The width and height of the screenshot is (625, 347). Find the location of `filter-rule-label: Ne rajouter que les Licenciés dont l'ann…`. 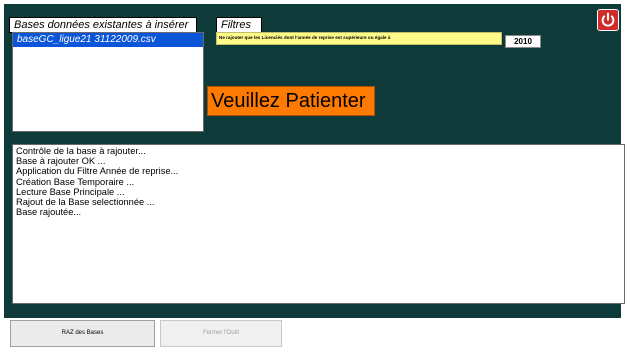

filter-rule-label: Ne rajouter que les Licenciés dont l'ann… is located at coordinates (359, 38).